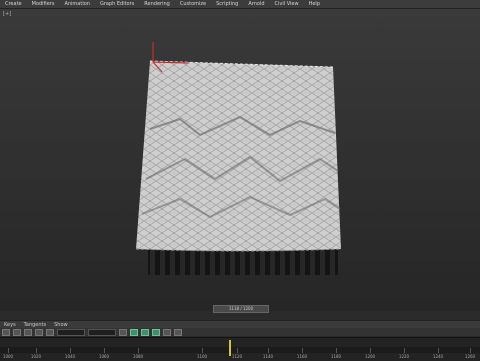 The height and width of the screenshot is (361, 480). I want to click on timeline-track, so click(240, 350).